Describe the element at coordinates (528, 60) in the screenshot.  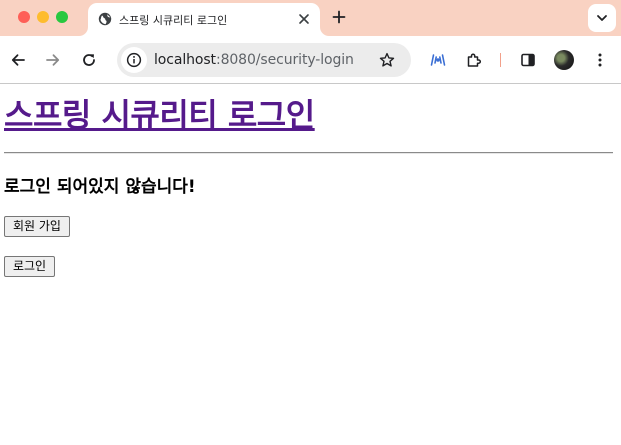
I see `side-panel-icon` at that location.